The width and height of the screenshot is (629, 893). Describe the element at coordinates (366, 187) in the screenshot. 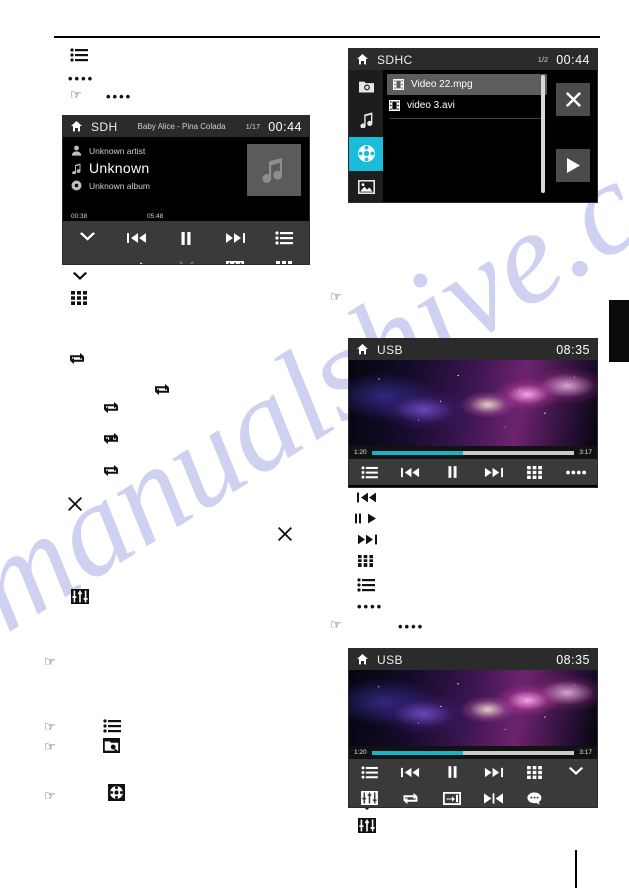

I see `sidebar-item-photo` at that location.